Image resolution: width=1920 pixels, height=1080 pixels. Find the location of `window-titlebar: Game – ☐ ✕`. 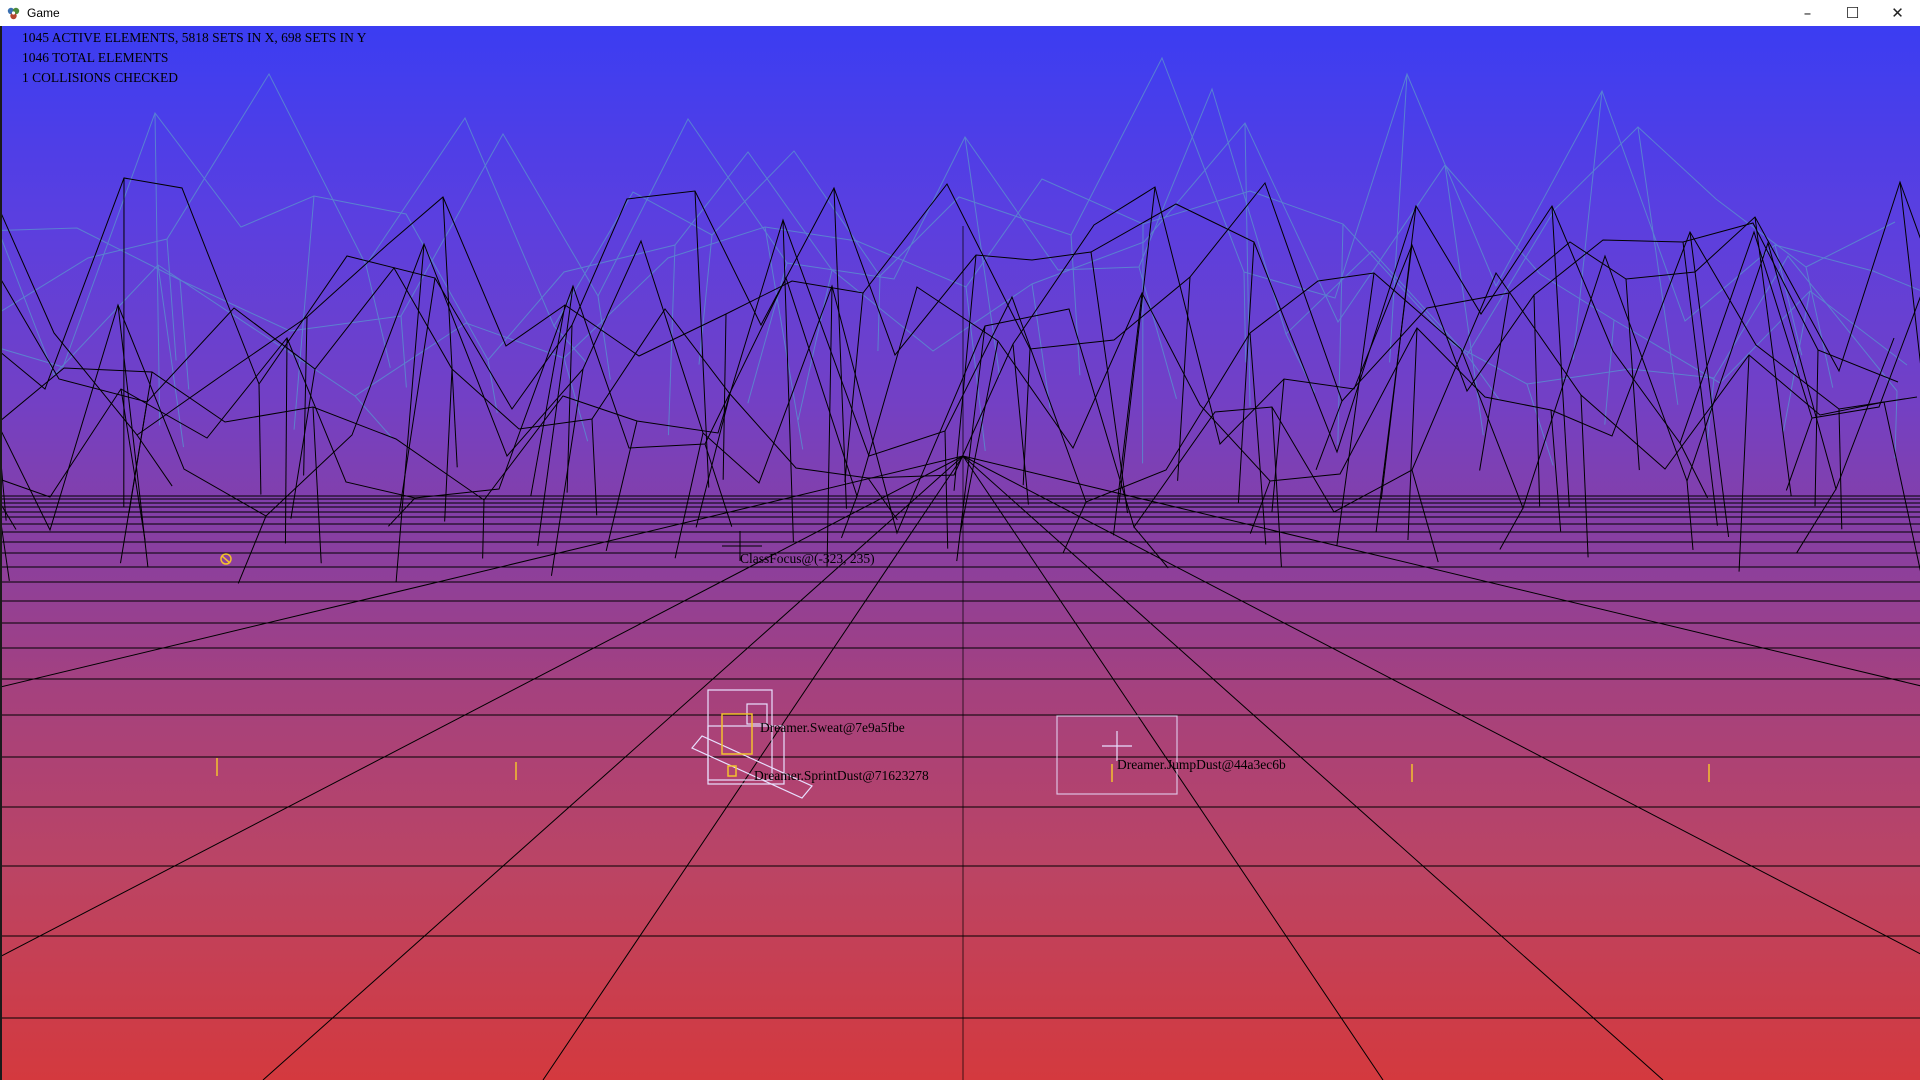

window-titlebar: Game – ☐ ✕ is located at coordinates (960, 13).